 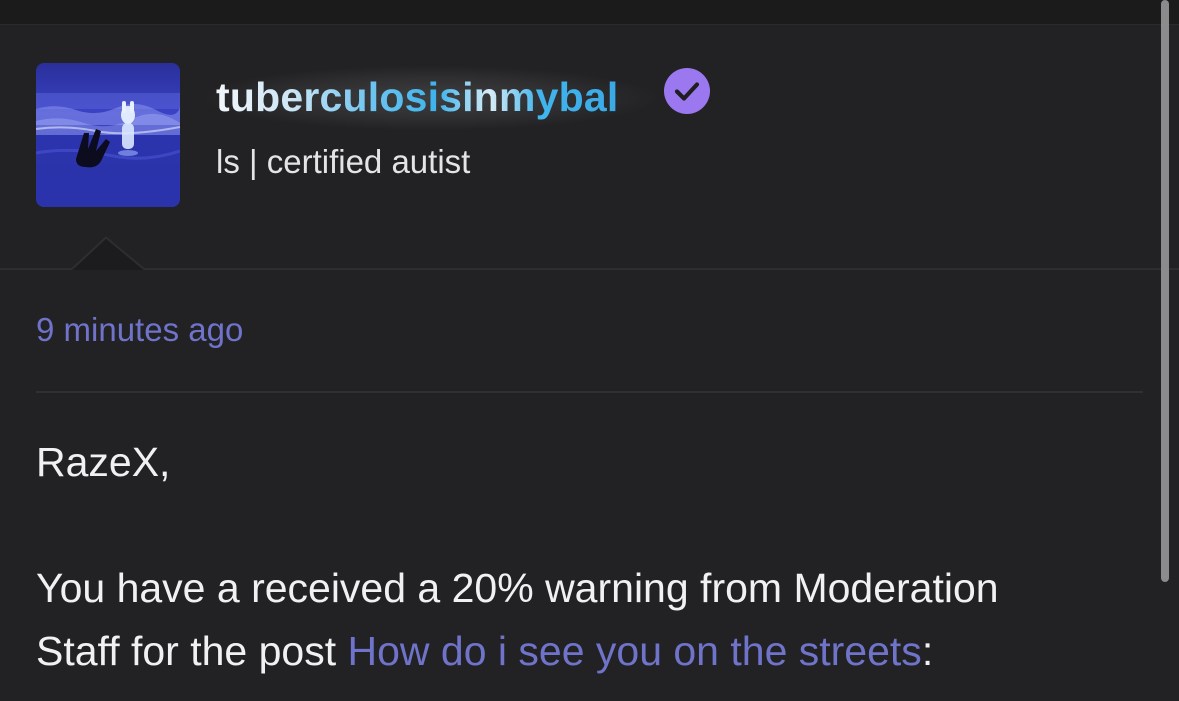 What do you see at coordinates (103, 462) in the screenshot?
I see `message-greeting: RazeX,` at bounding box center [103, 462].